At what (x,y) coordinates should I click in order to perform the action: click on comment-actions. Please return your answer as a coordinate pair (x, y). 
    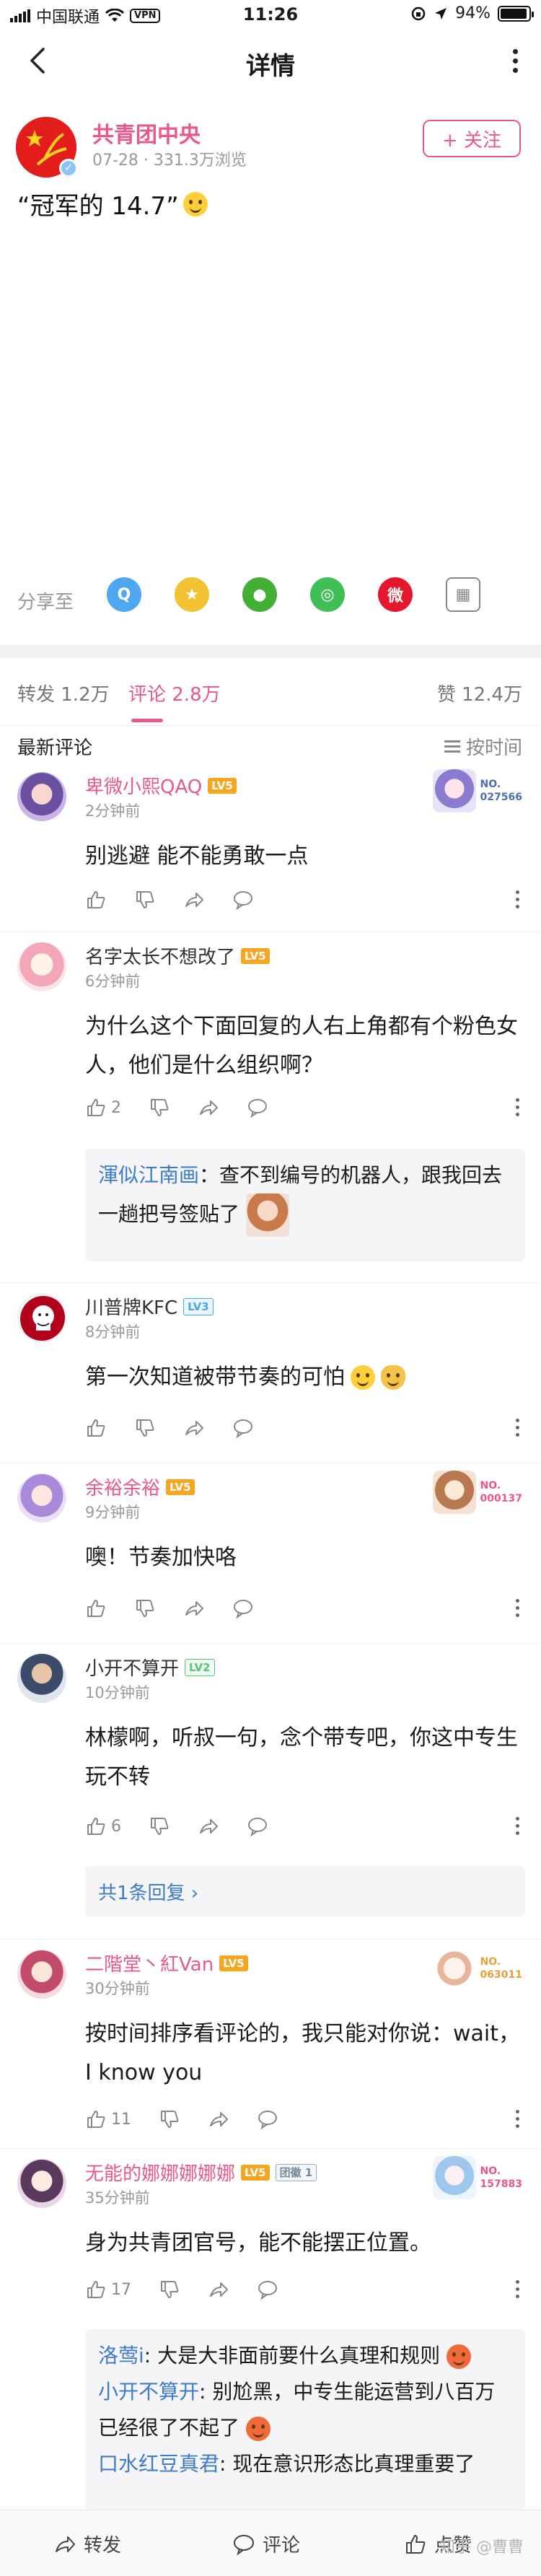
    Looking at the image, I should click on (183, 1608).